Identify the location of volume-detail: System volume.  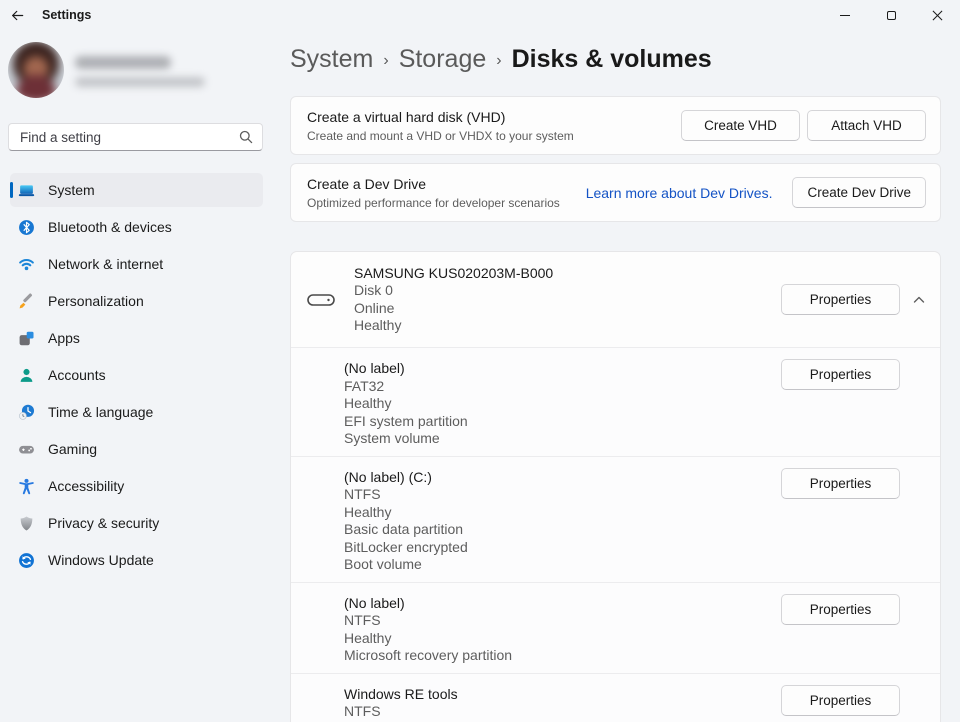
(392, 438).